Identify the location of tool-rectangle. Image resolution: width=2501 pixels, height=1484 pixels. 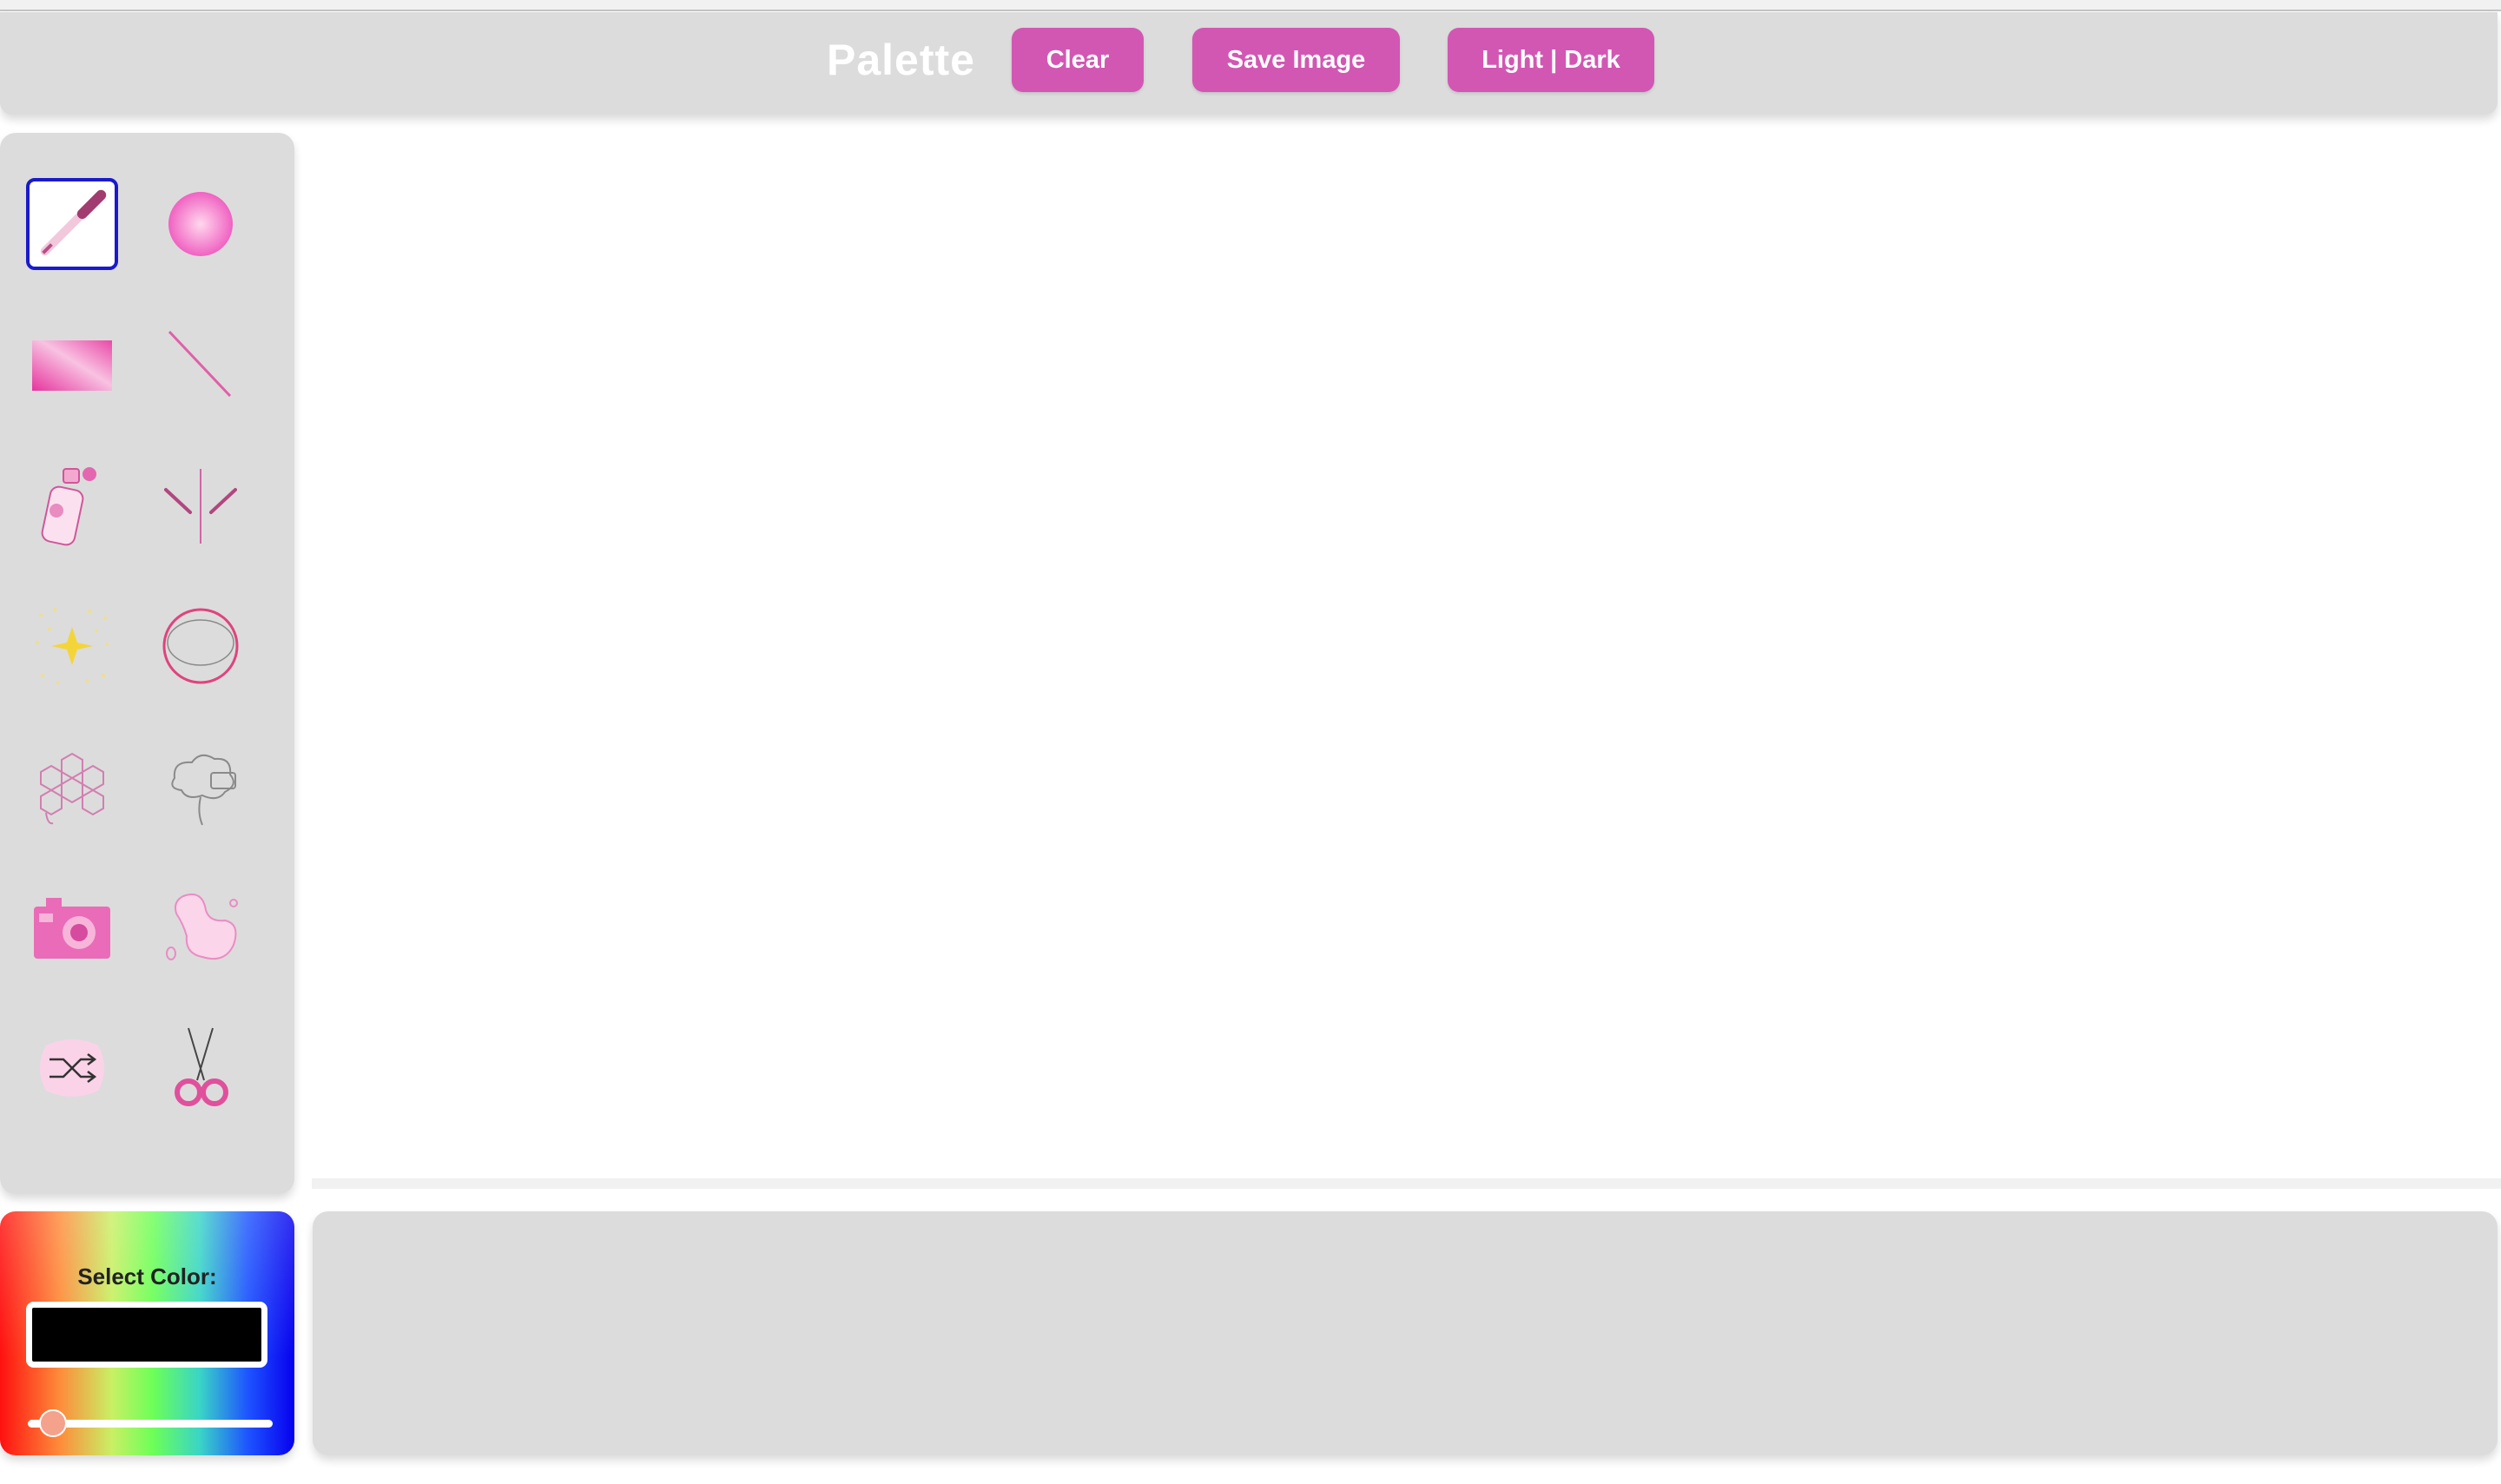
(72, 365).